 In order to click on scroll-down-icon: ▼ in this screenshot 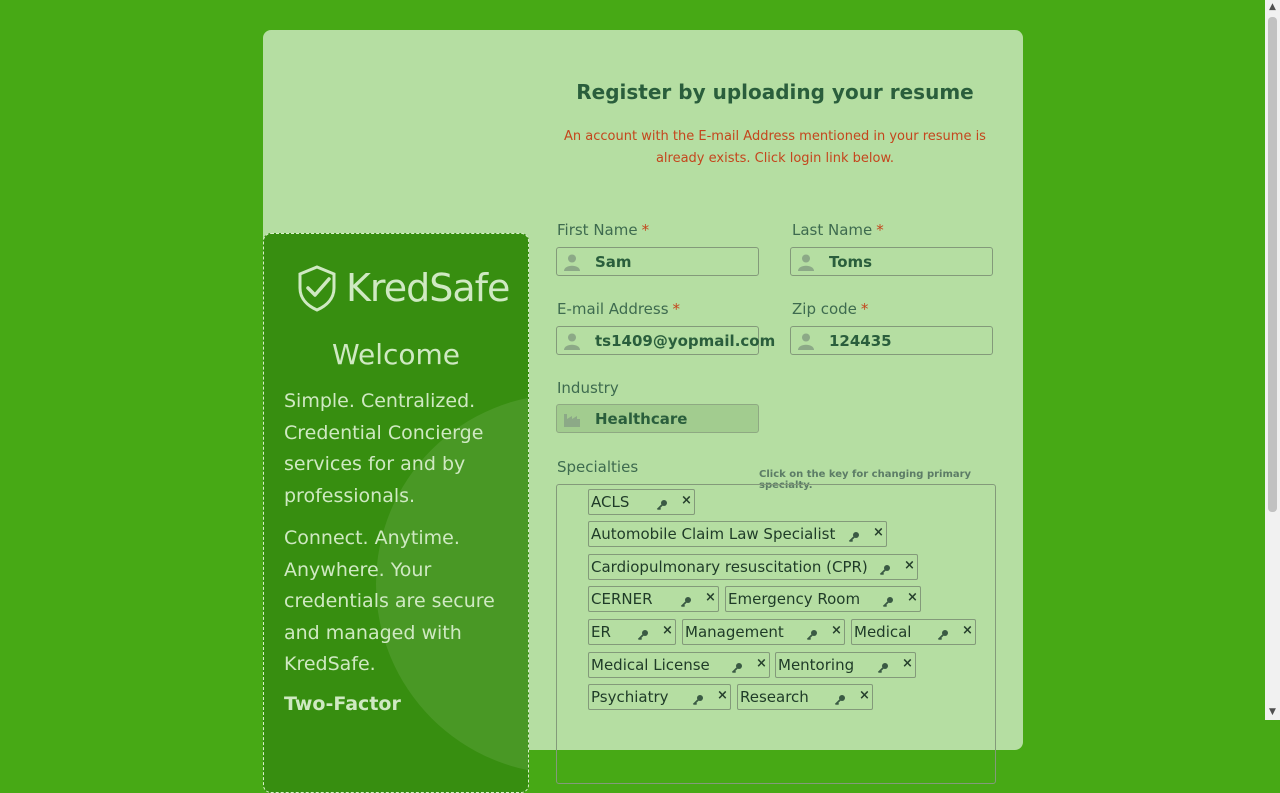, I will do `click(1272, 712)`.